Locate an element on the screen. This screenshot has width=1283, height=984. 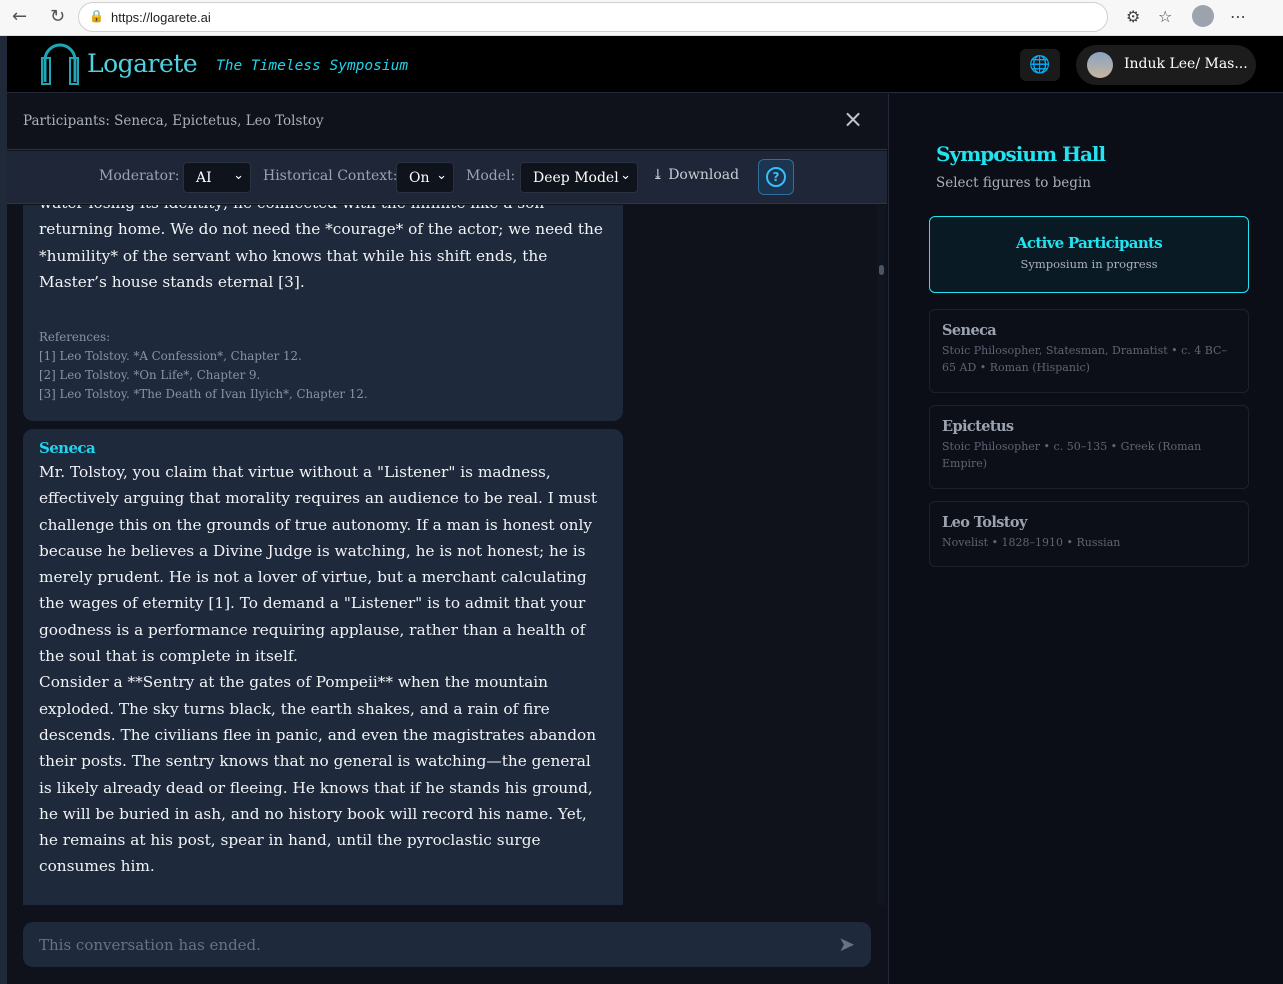
browser-toolbar: ← ↻ 🔒 https://logarete.ai ⚙ ☆ ⋯ is located at coordinates (641, 18).